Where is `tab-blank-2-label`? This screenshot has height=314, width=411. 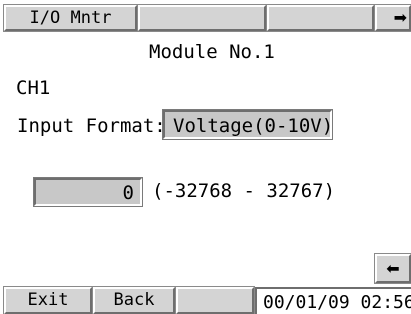 tab-blank-2-label is located at coordinates (320, 18).